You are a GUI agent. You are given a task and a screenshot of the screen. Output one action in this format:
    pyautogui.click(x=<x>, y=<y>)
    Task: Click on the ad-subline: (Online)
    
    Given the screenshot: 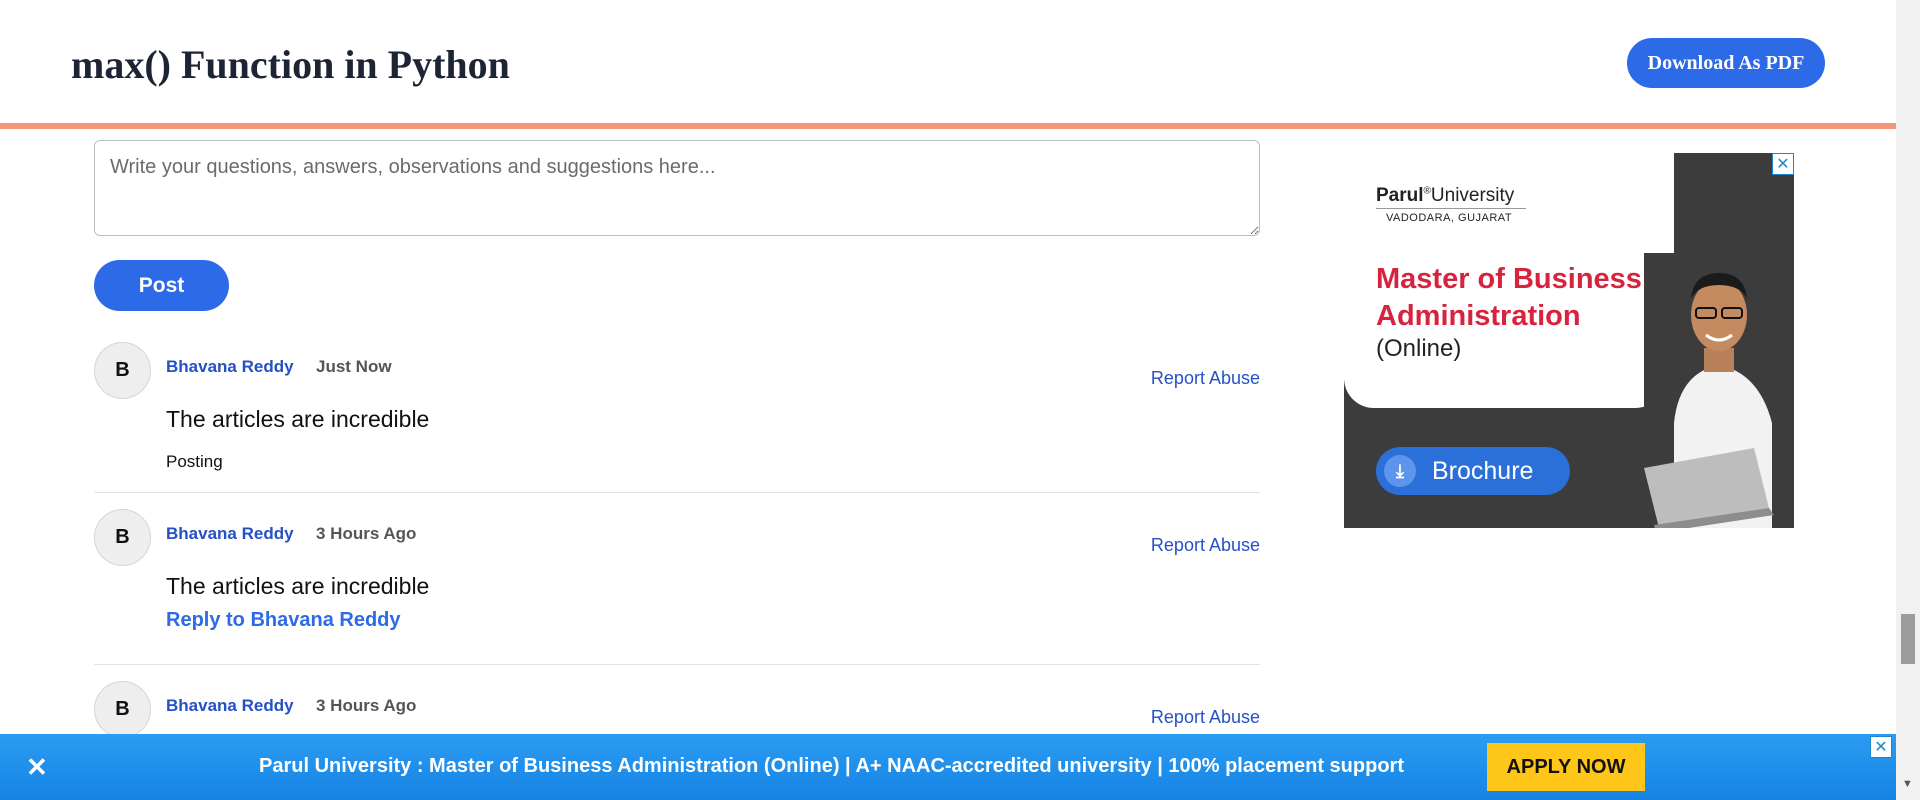 What is the action you would take?
    pyautogui.click(x=1419, y=348)
    